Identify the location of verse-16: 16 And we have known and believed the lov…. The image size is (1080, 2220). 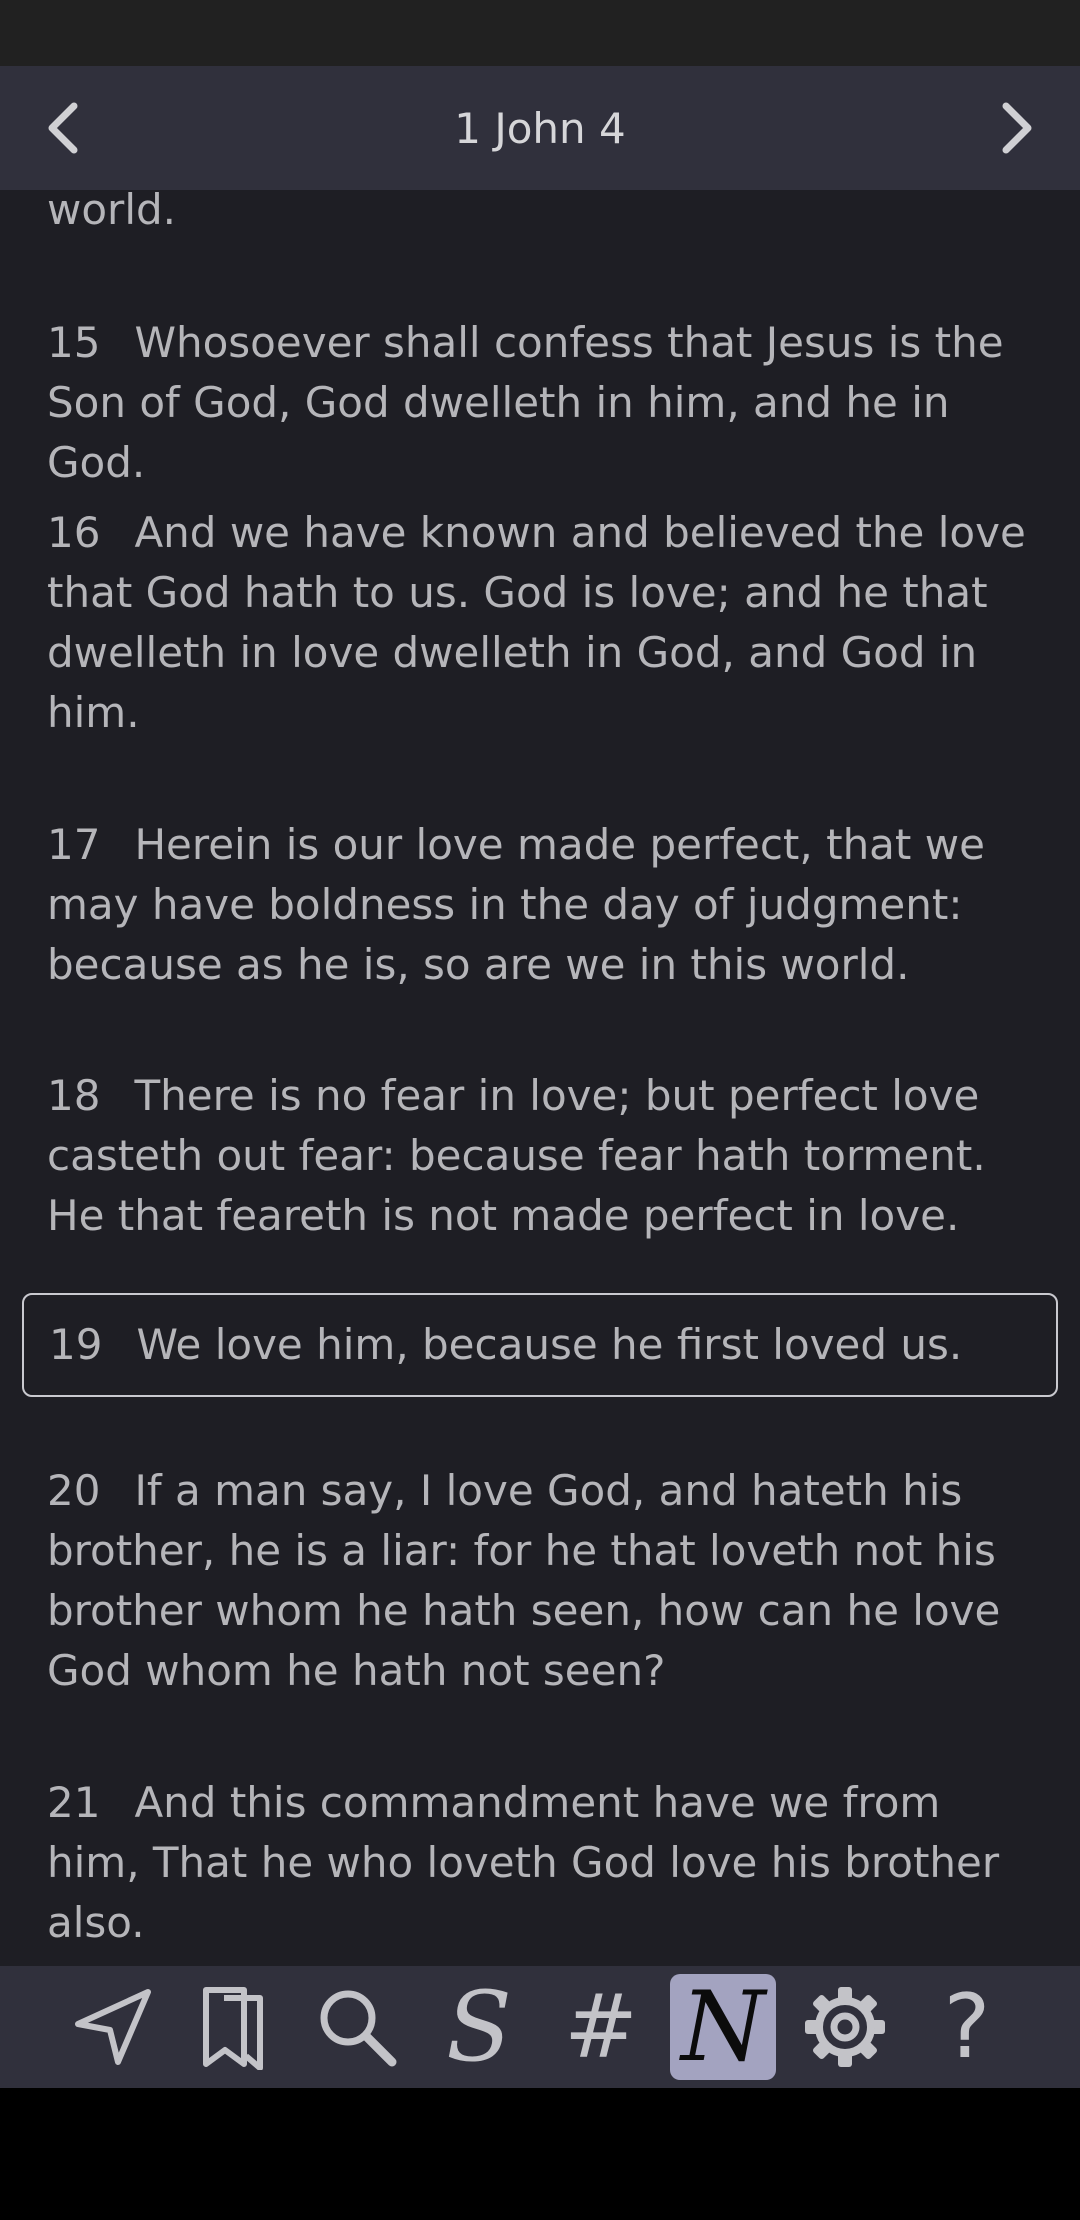
(540, 623).